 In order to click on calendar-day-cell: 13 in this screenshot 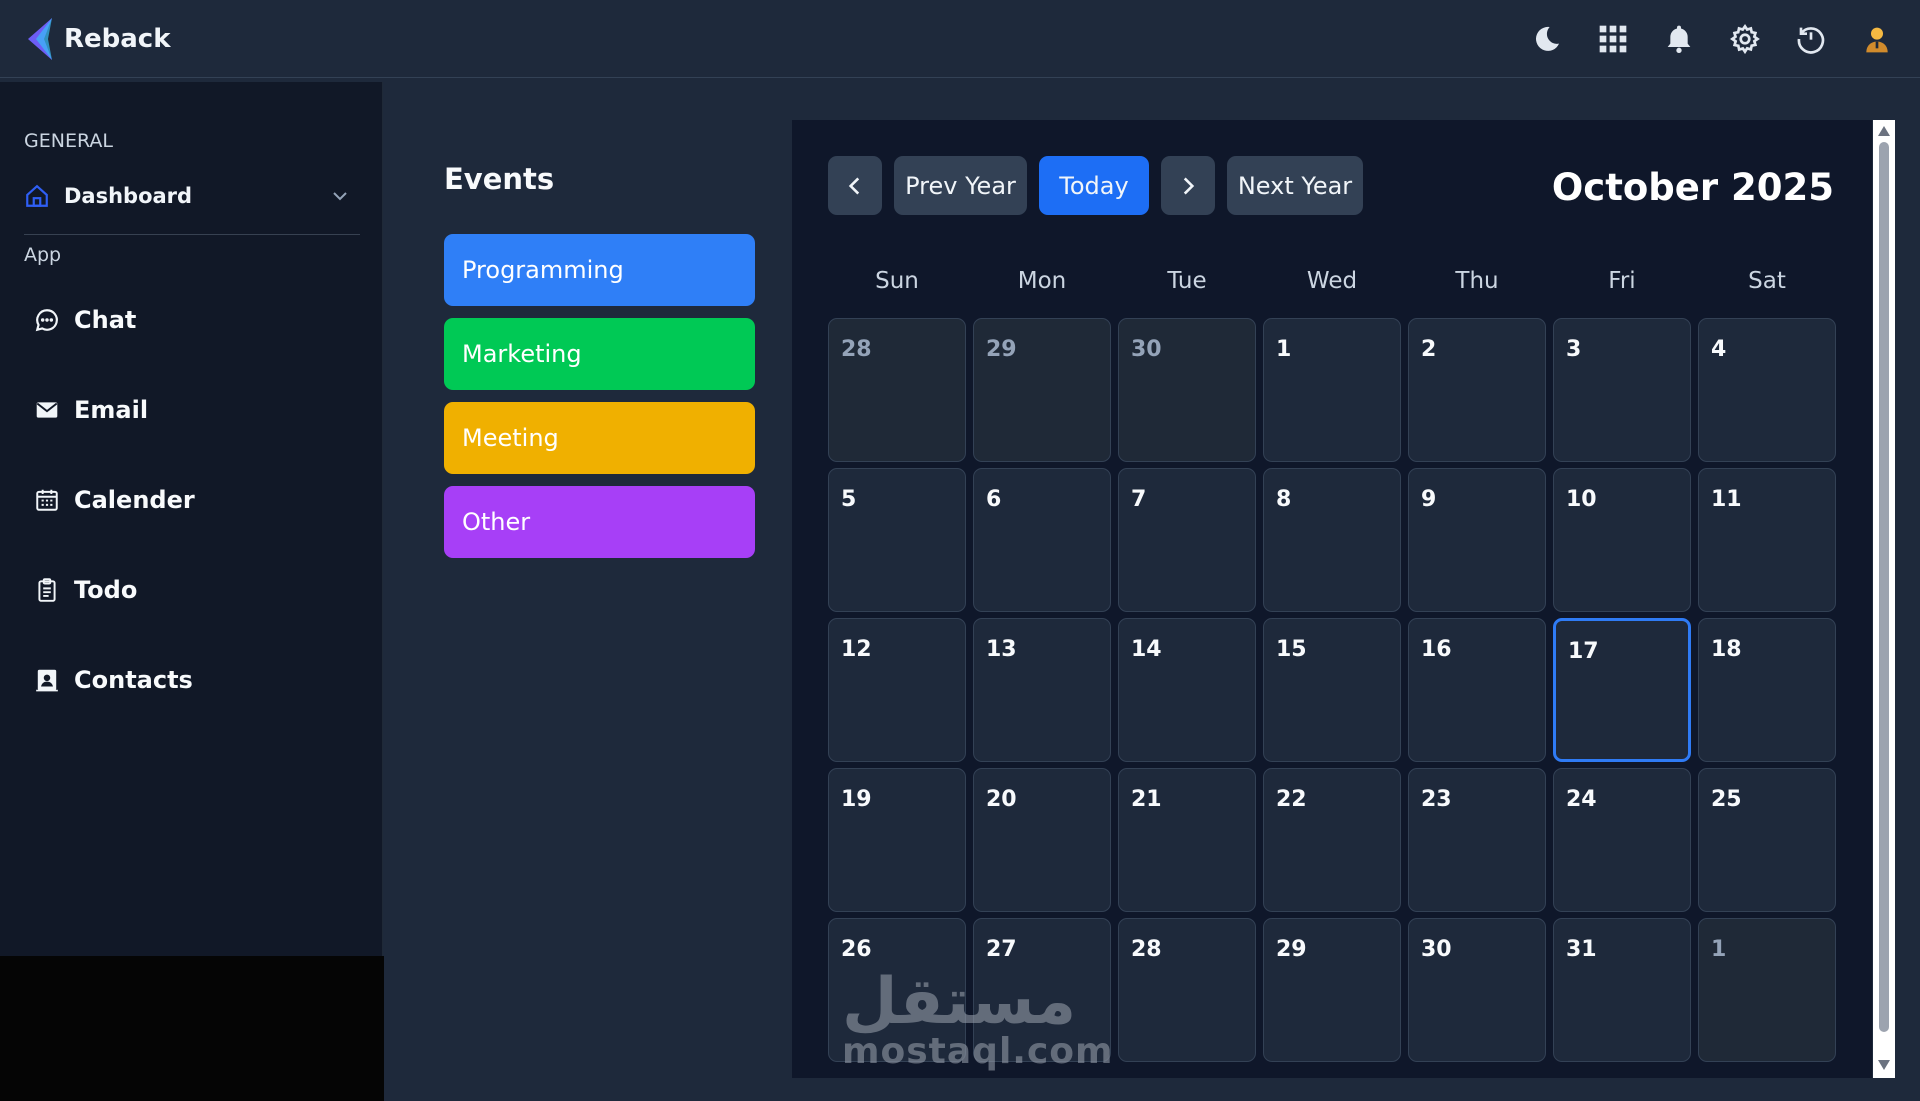, I will do `click(1042, 690)`.